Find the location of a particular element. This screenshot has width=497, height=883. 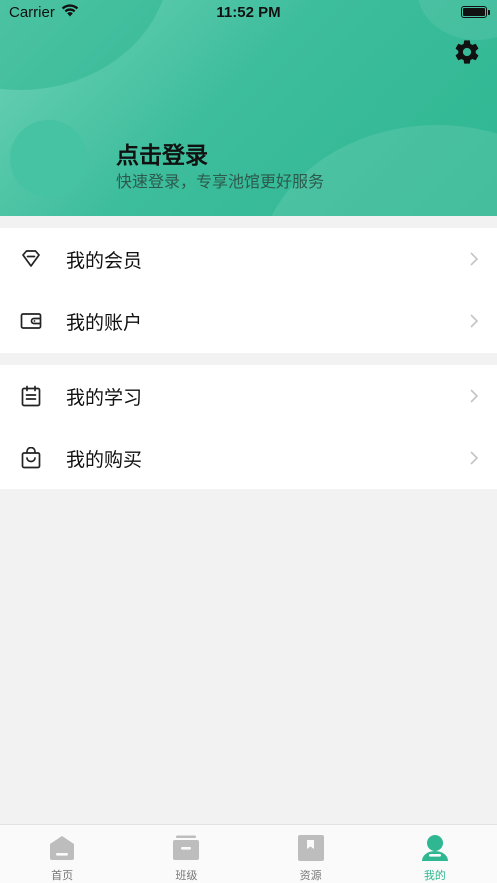

menu-group-account: 我的会员 我的账户 is located at coordinates (248, 290).